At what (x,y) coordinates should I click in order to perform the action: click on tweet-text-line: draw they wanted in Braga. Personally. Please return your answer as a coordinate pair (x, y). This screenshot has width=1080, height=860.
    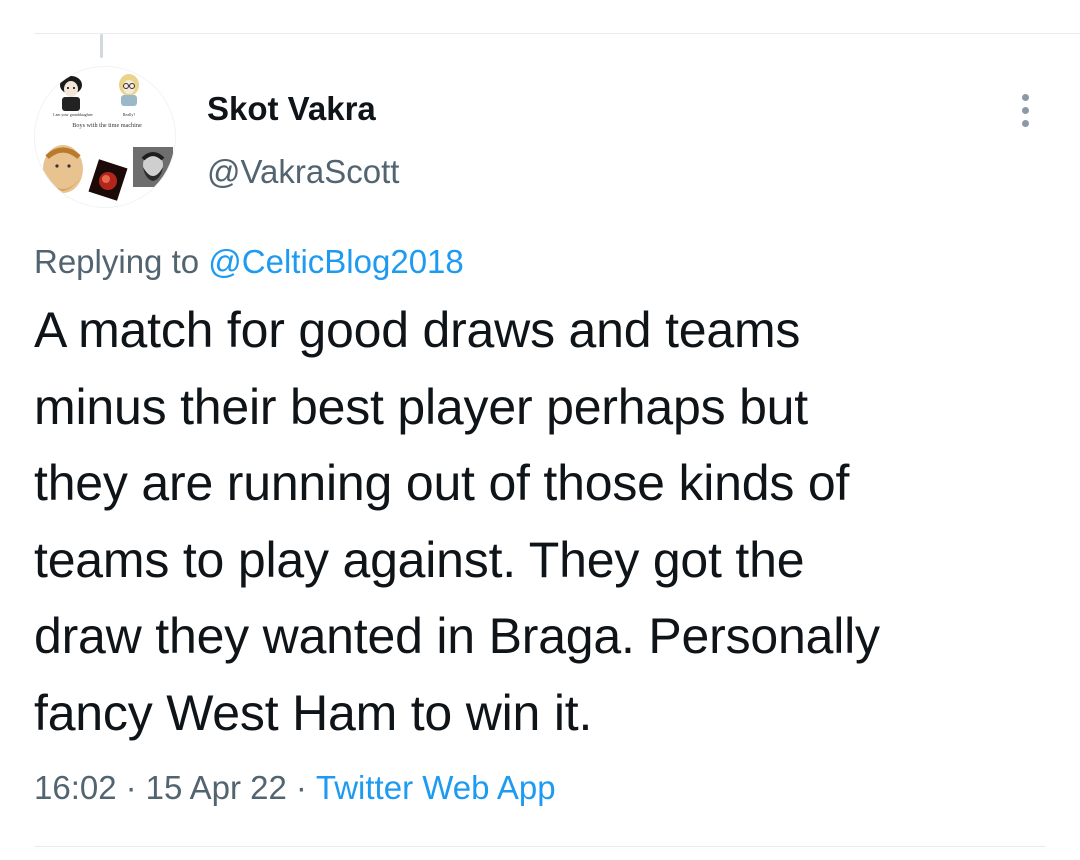
    Looking at the image, I should click on (457, 636).